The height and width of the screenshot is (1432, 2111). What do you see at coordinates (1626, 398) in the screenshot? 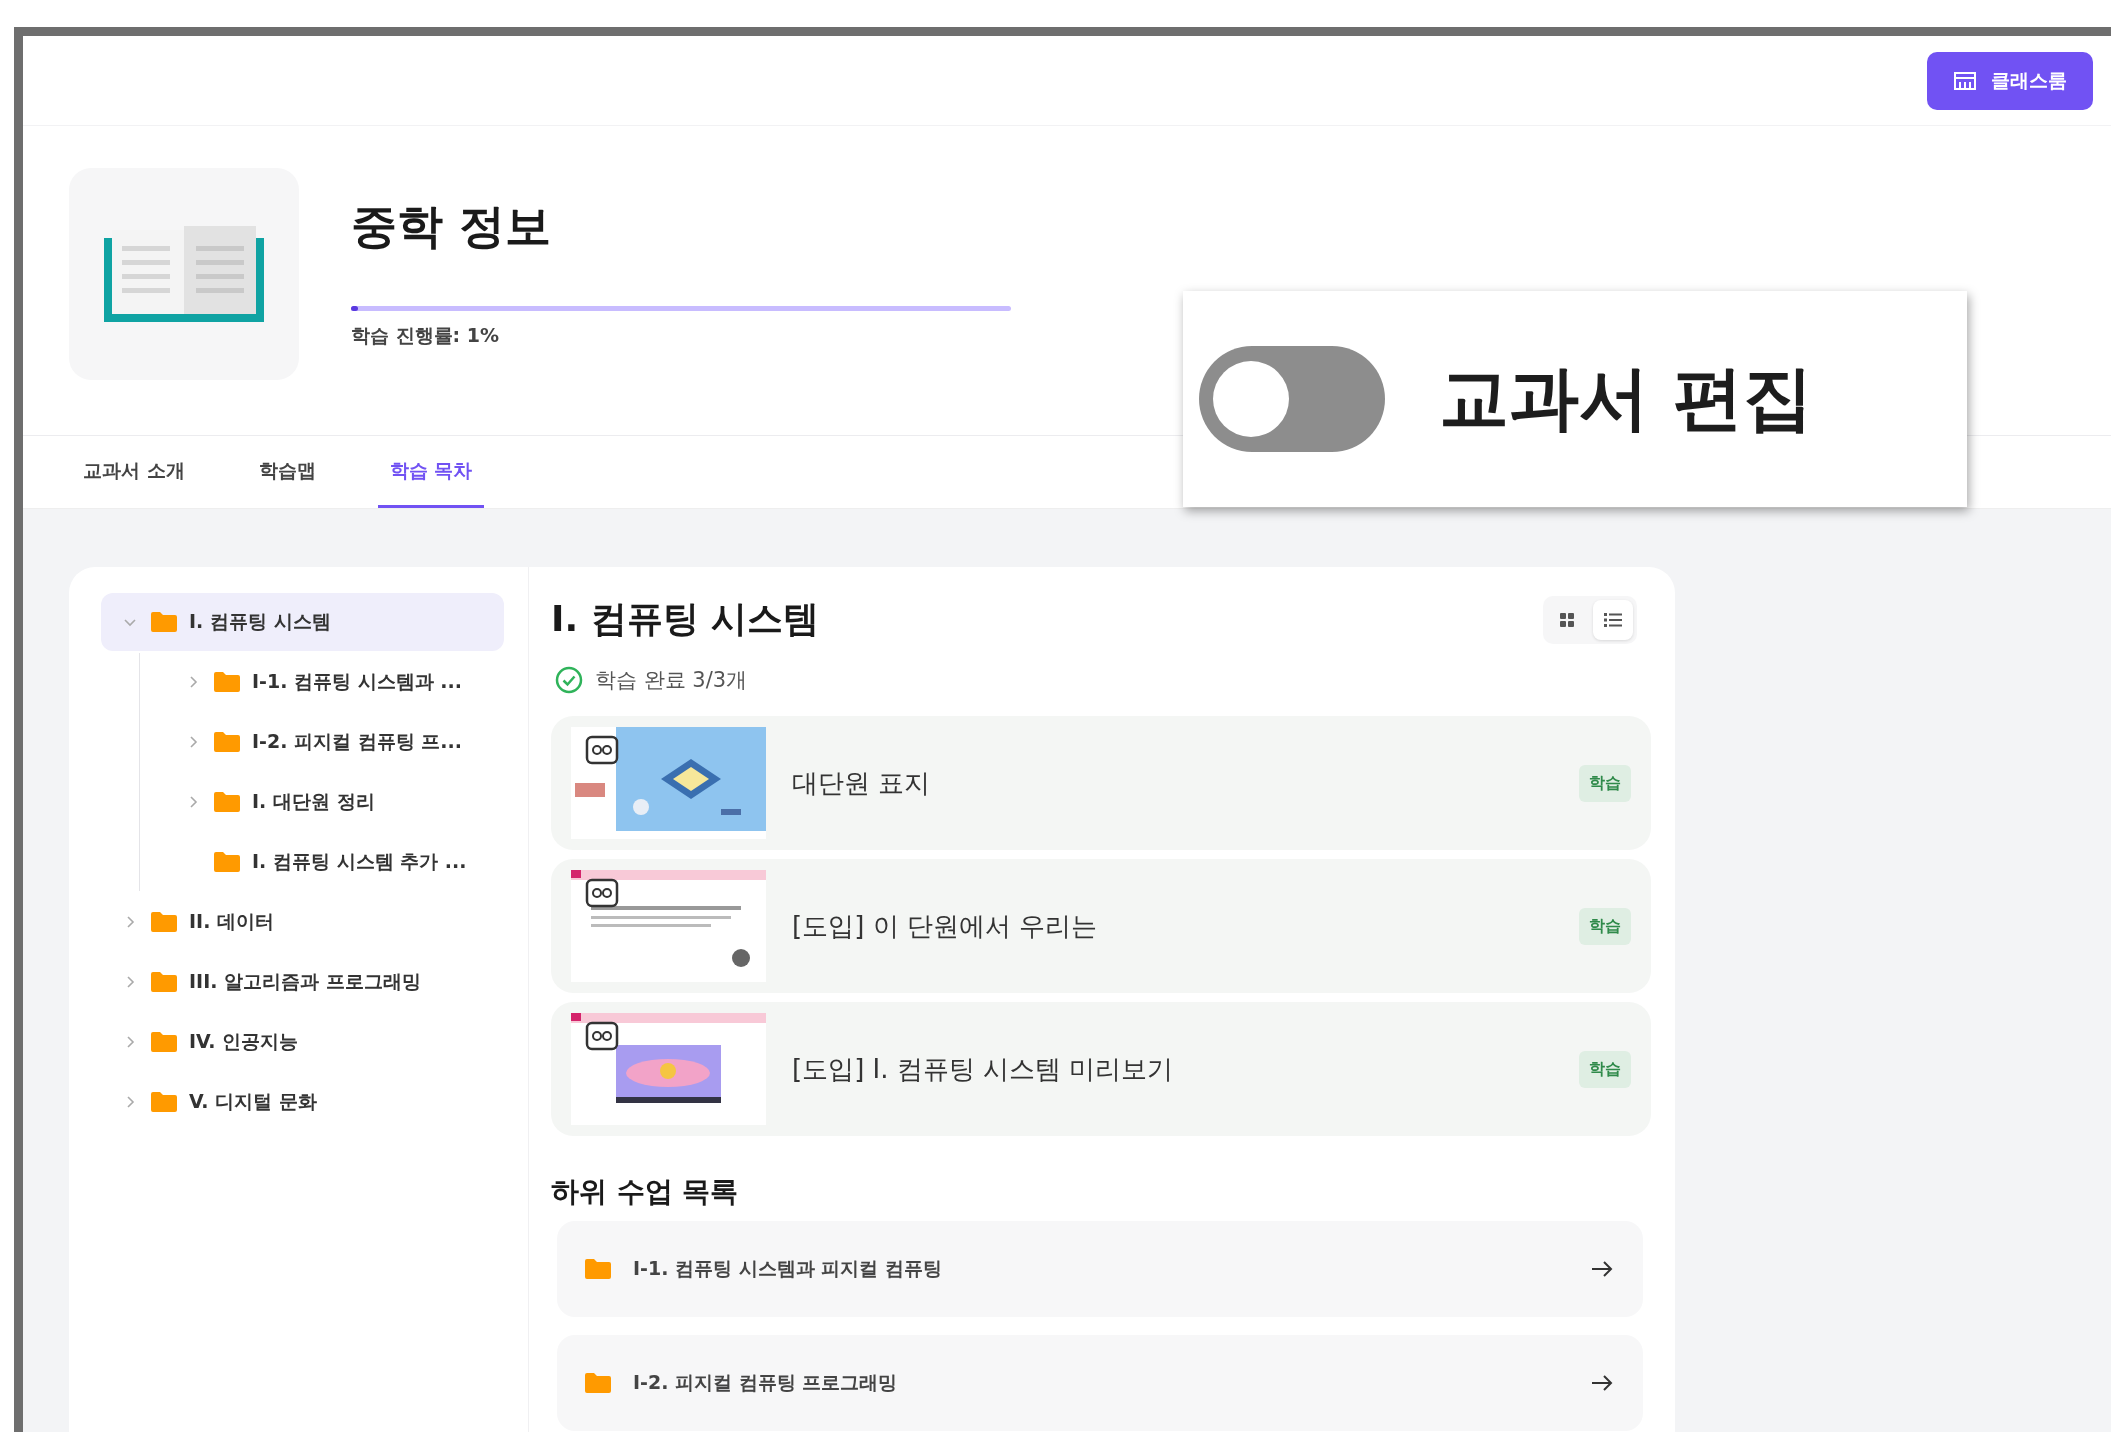
I see `edit-toggle-label: 교과서 편집` at bounding box center [1626, 398].